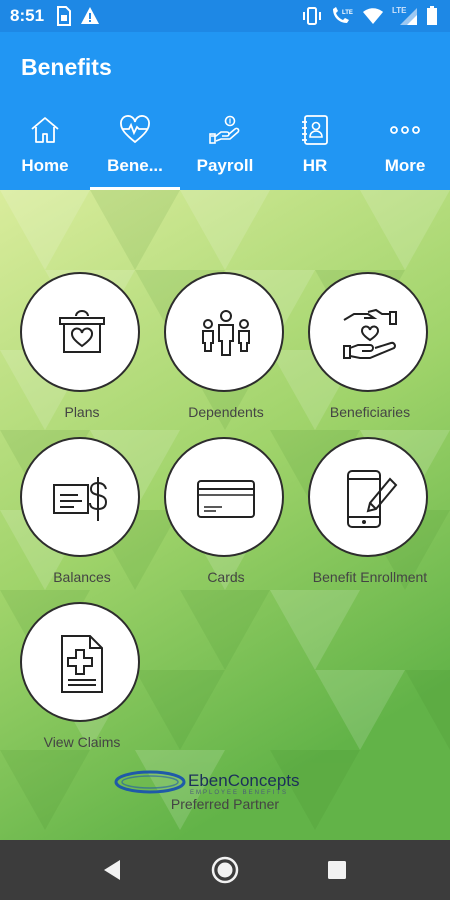 This screenshot has height=900, width=450. Describe the element at coordinates (405, 151) in the screenshot. I see `tab-more: More` at that location.